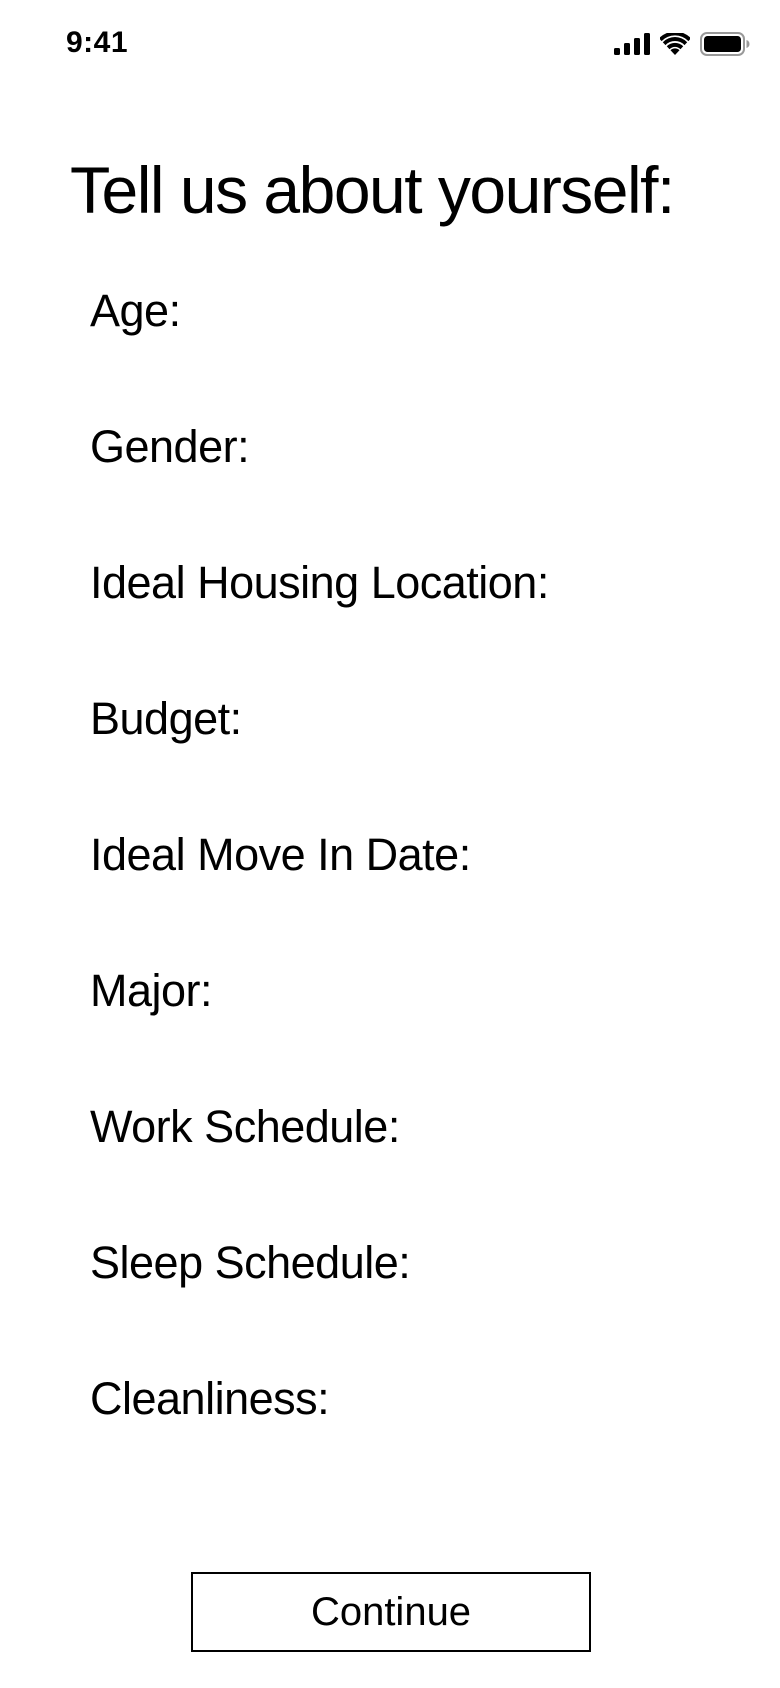  Describe the element at coordinates (280, 854) in the screenshot. I see `field-label: Ideal Move In Date:` at that location.